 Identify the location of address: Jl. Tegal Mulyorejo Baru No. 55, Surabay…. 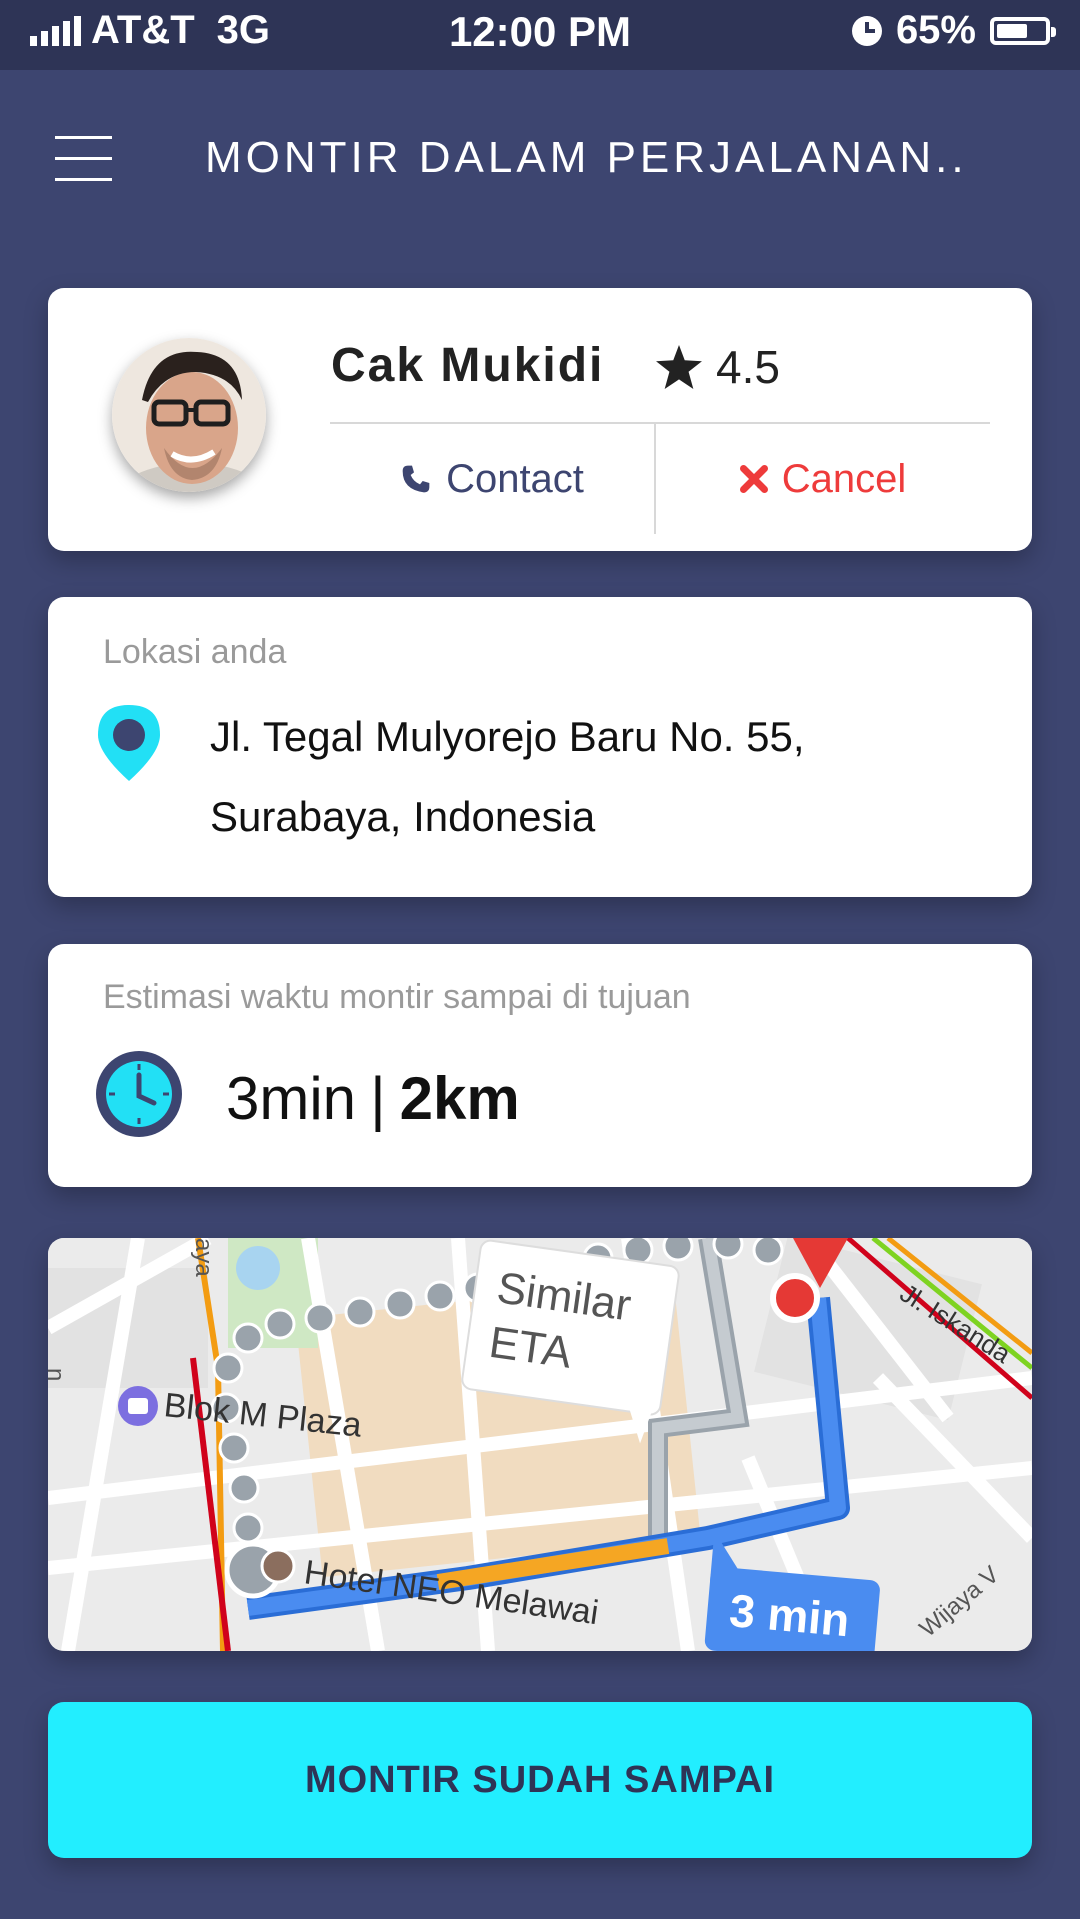
(600, 777).